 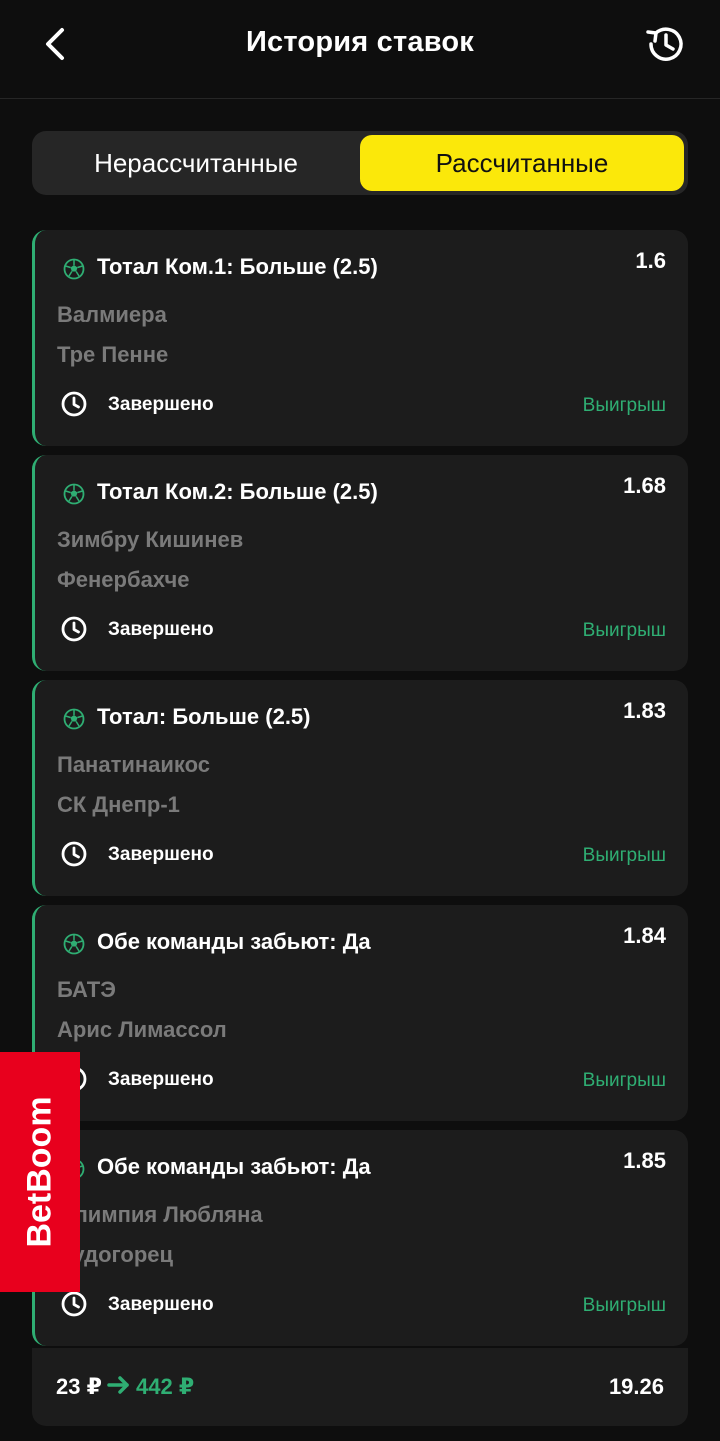 I want to click on payout-amount: 442 ₽, so click(x=165, y=1386).